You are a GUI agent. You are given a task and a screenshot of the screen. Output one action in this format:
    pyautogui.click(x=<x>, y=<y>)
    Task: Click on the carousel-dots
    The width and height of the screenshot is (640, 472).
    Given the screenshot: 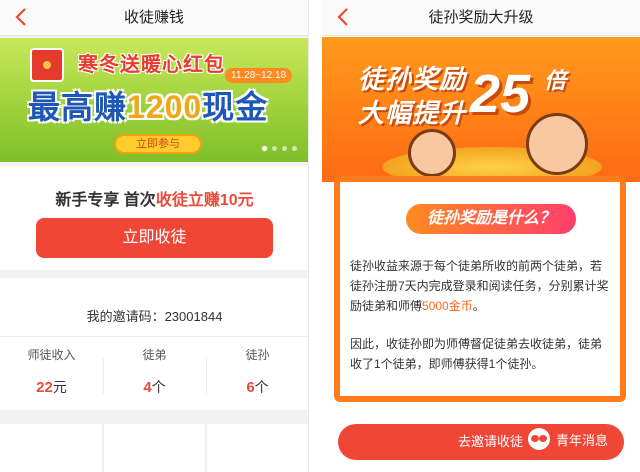 What is the action you would take?
    pyautogui.click(x=279, y=148)
    